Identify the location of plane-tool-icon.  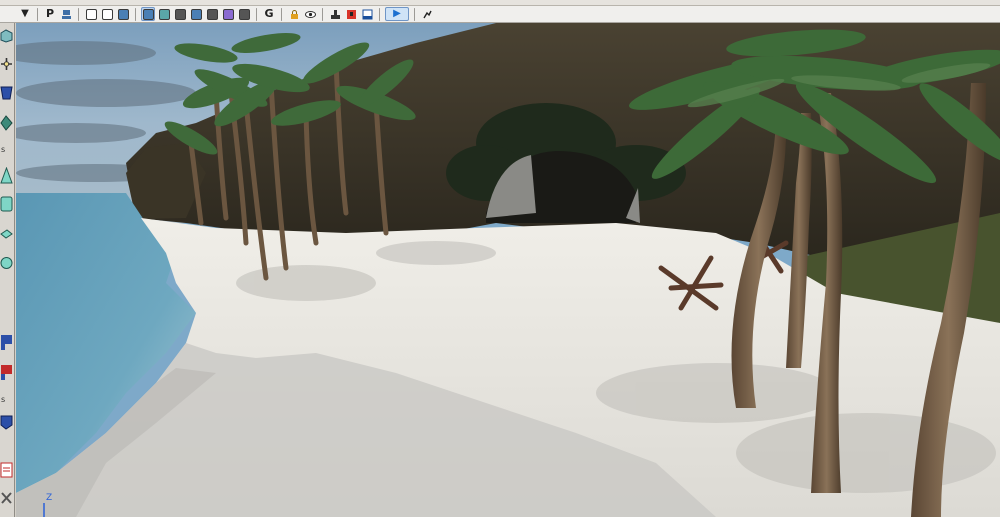
(7, 234).